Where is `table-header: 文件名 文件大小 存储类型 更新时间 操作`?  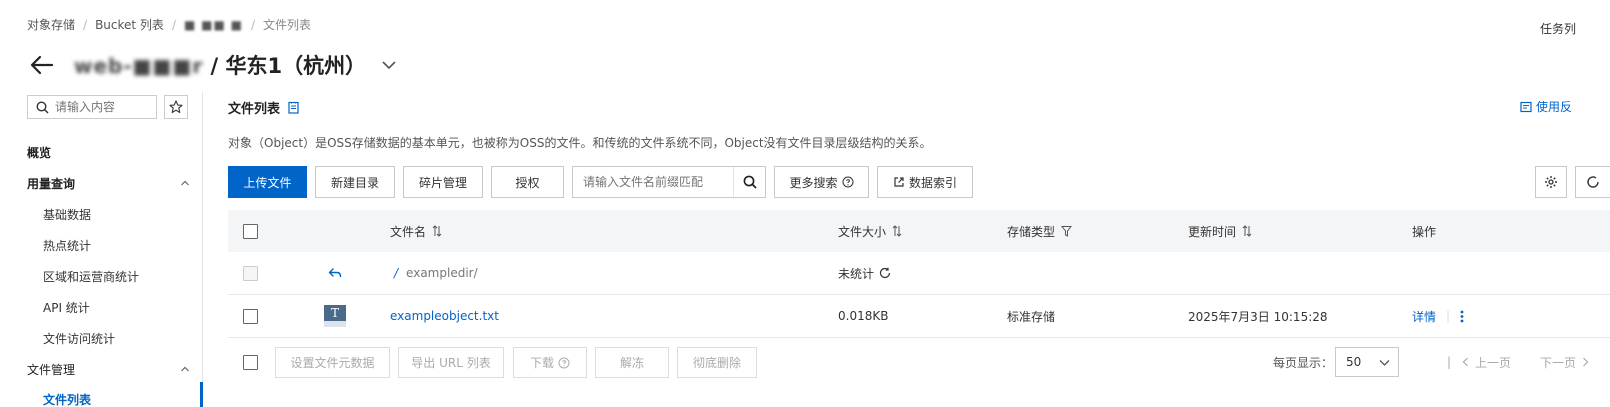
table-header: 文件名 文件大小 存储类型 更新时间 操作 is located at coordinates (919, 231).